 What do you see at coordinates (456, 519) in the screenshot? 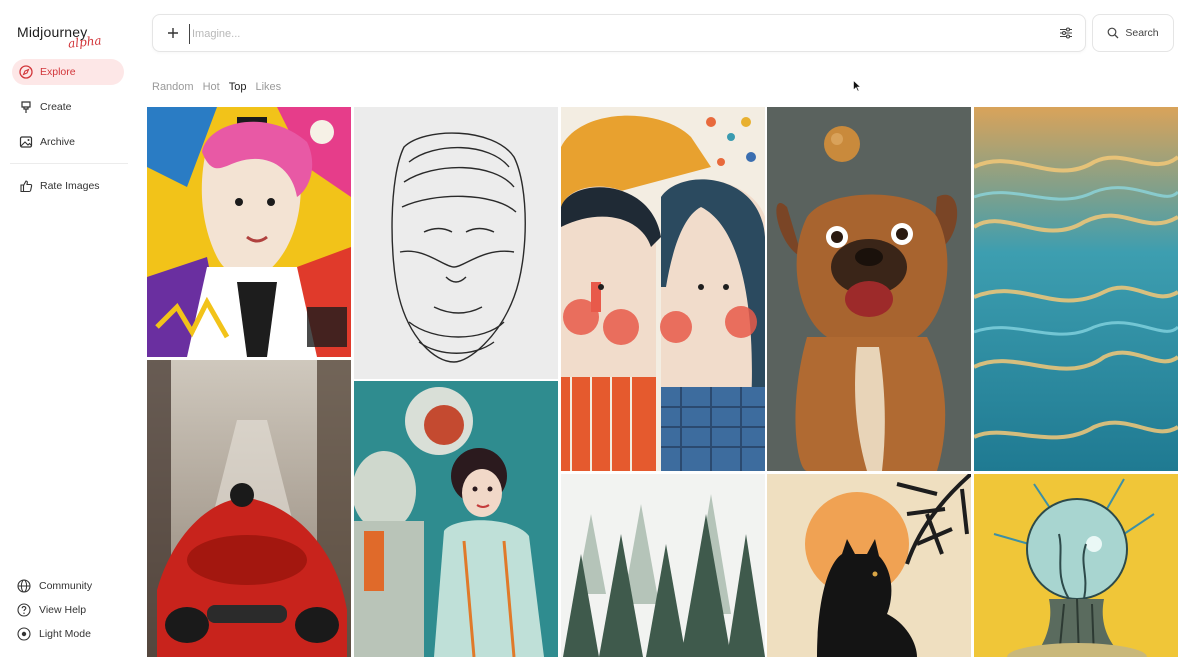
I see `gallery-image-retro-astronauts` at bounding box center [456, 519].